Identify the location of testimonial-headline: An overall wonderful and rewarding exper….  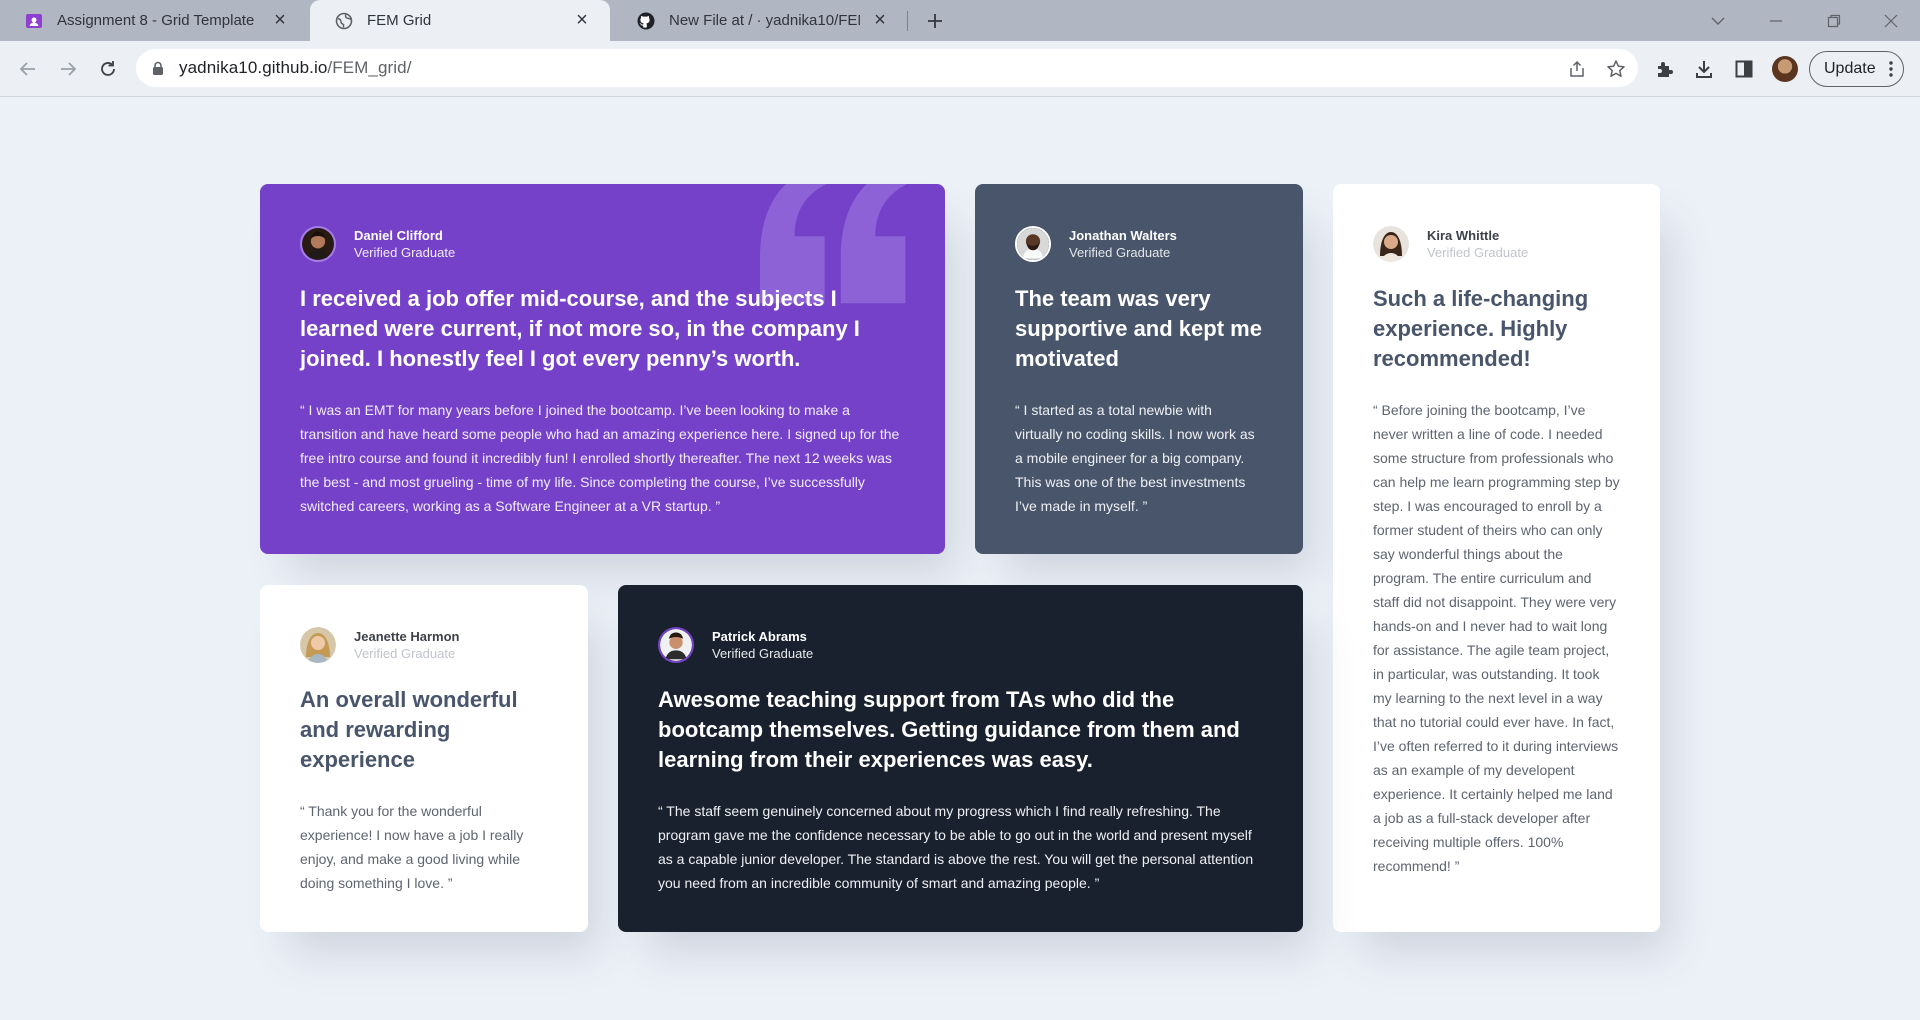
(409, 729).